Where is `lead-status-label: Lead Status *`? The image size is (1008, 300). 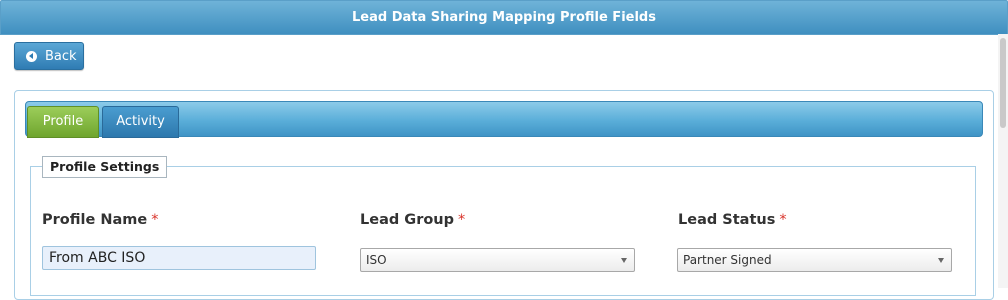
lead-status-label: Lead Status * is located at coordinates (732, 220).